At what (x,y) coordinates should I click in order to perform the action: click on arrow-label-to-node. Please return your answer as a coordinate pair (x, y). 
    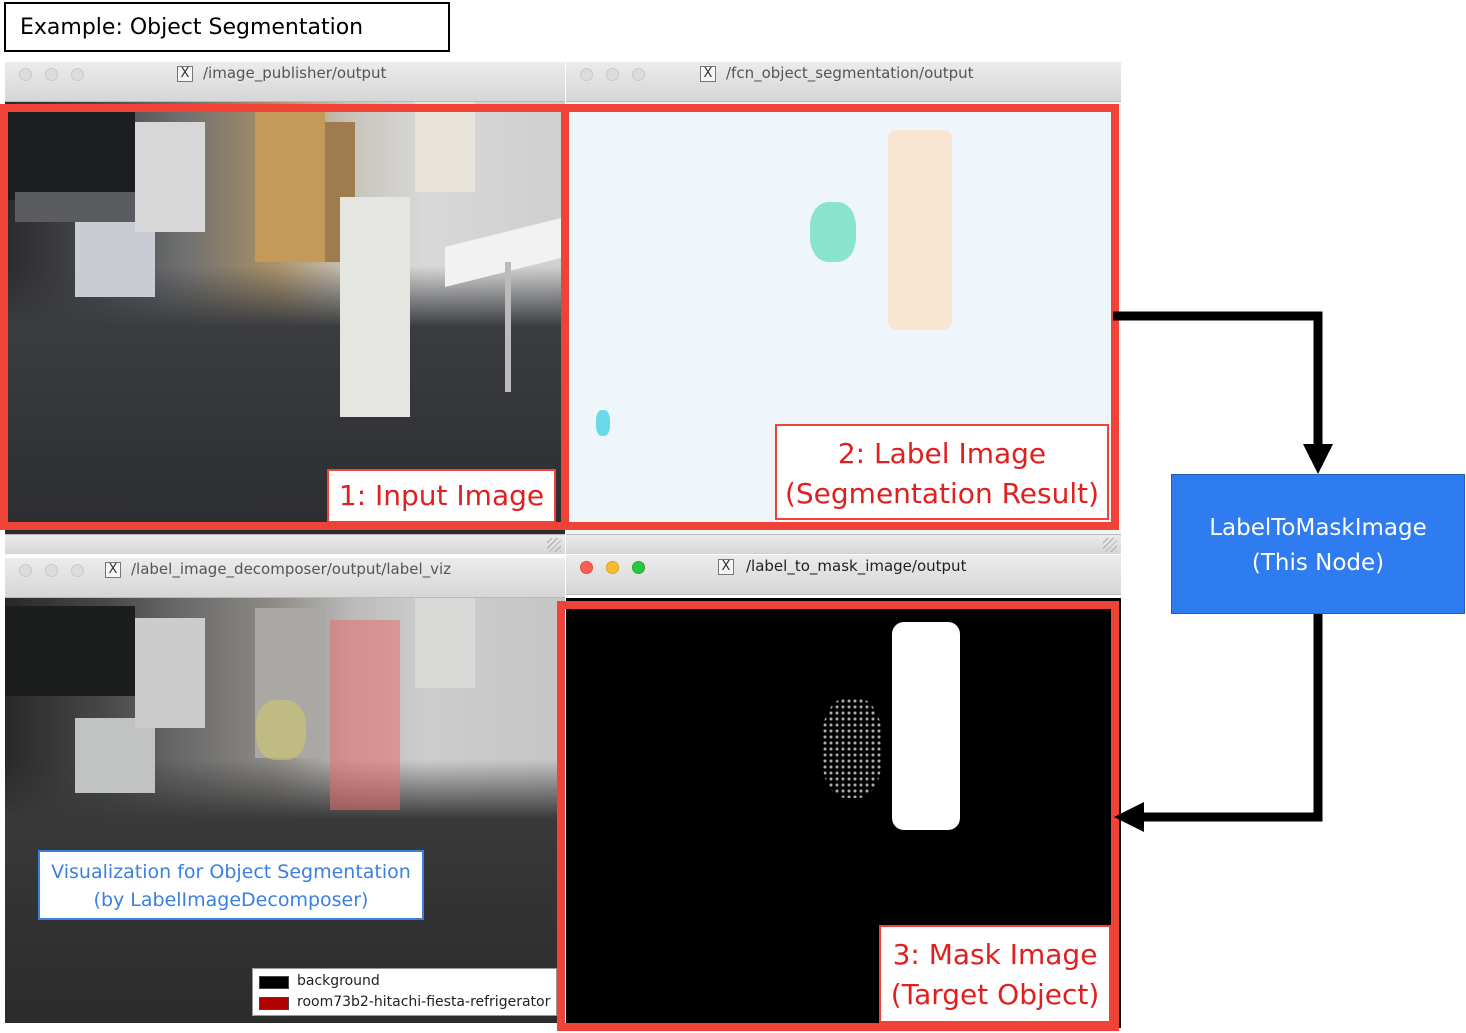
    Looking at the image, I should click on (1218, 378).